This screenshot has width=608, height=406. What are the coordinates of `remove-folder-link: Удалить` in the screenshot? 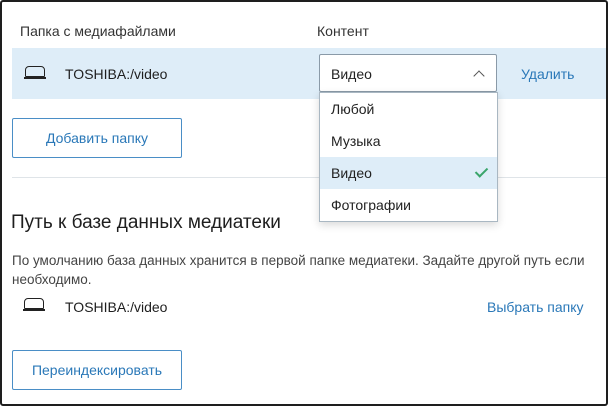 It's located at (547, 74).